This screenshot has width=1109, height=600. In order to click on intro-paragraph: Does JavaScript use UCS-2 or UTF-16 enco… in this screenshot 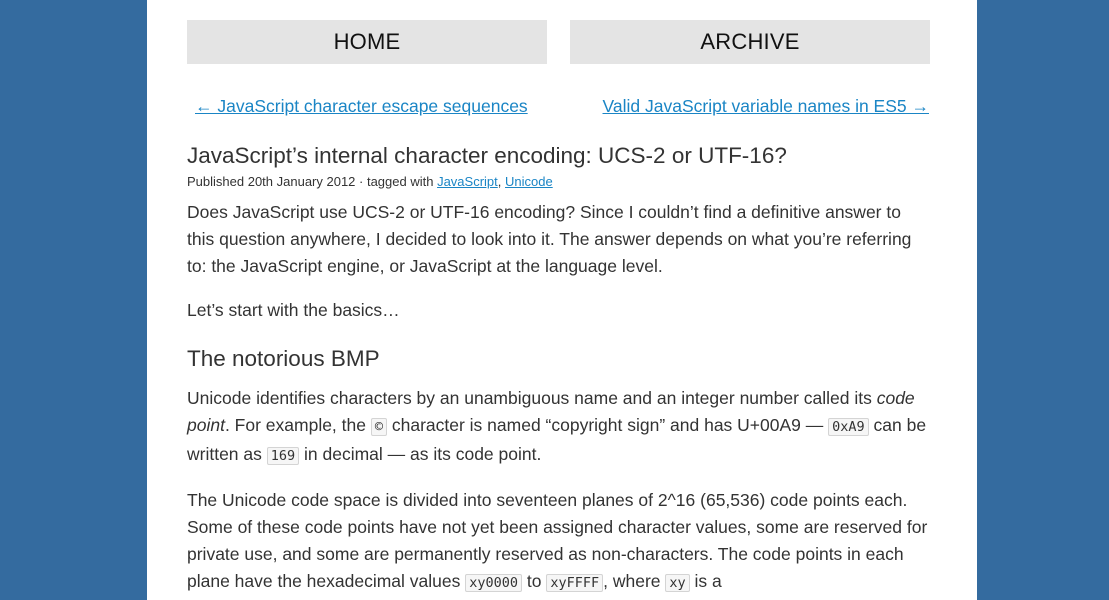, I will do `click(549, 239)`.